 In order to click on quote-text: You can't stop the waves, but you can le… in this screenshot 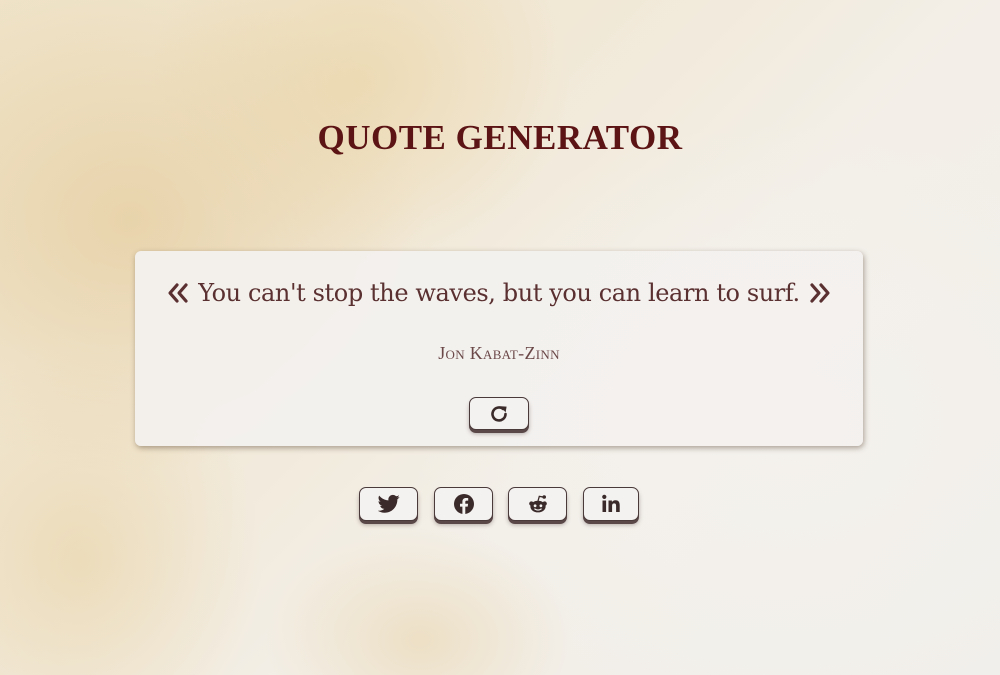, I will do `click(499, 292)`.